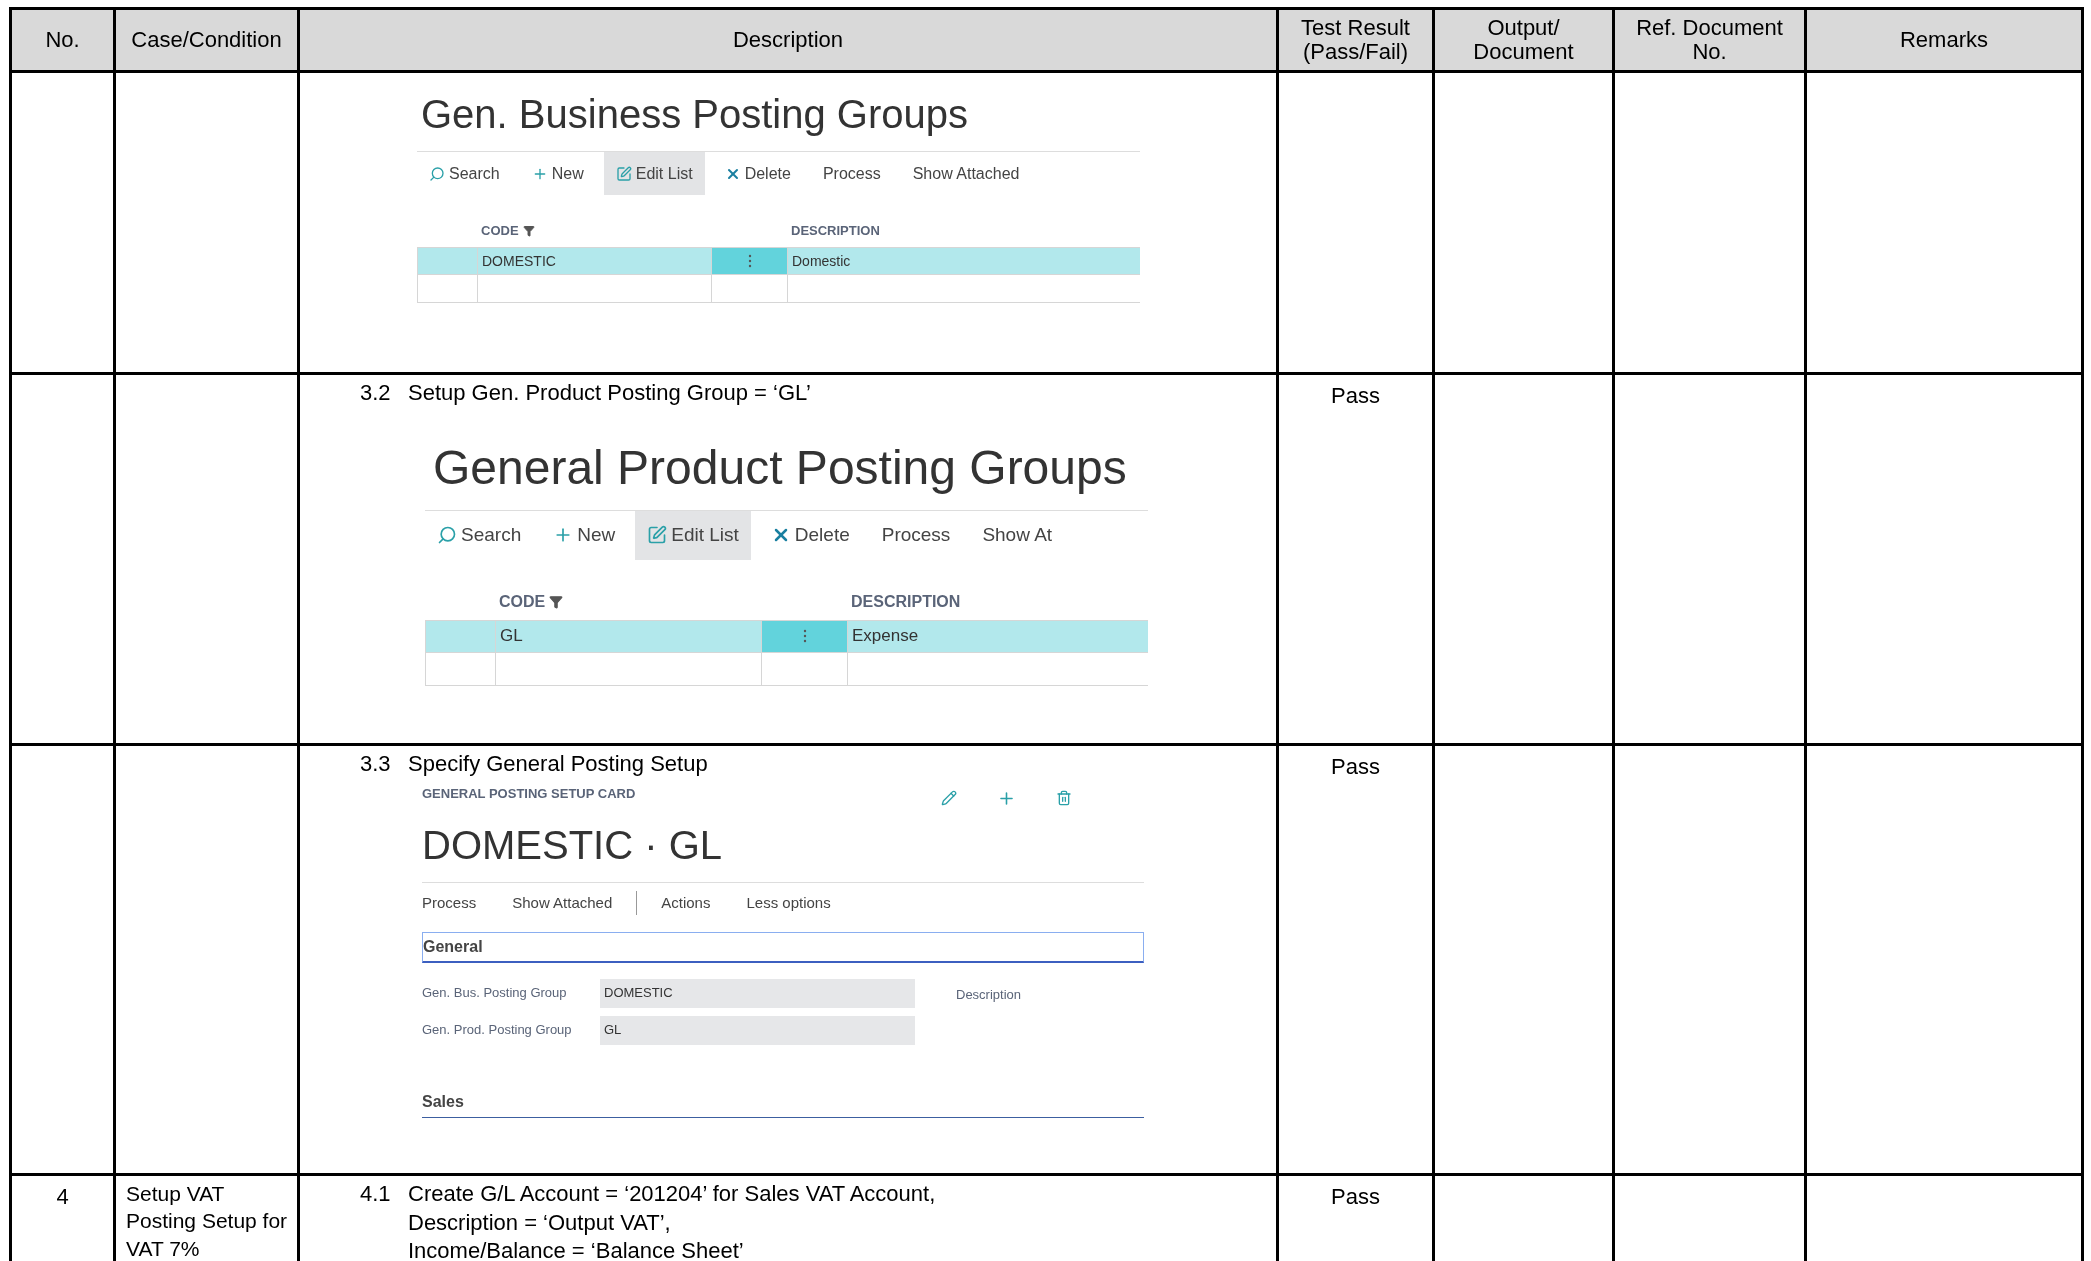 The image size is (2091, 1261). I want to click on section-header: Sales, so click(783, 1102).